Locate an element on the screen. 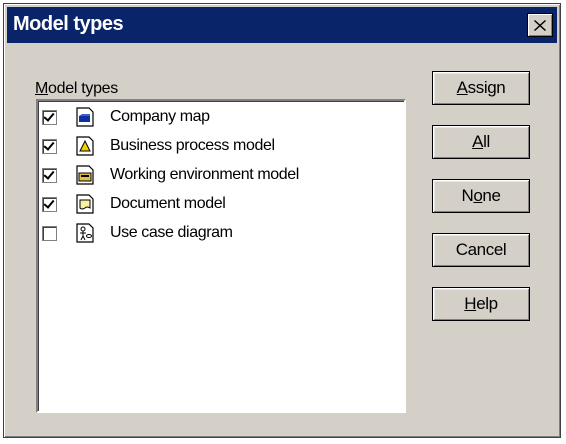 The height and width of the screenshot is (444, 566). company-map-icon is located at coordinates (85, 117).